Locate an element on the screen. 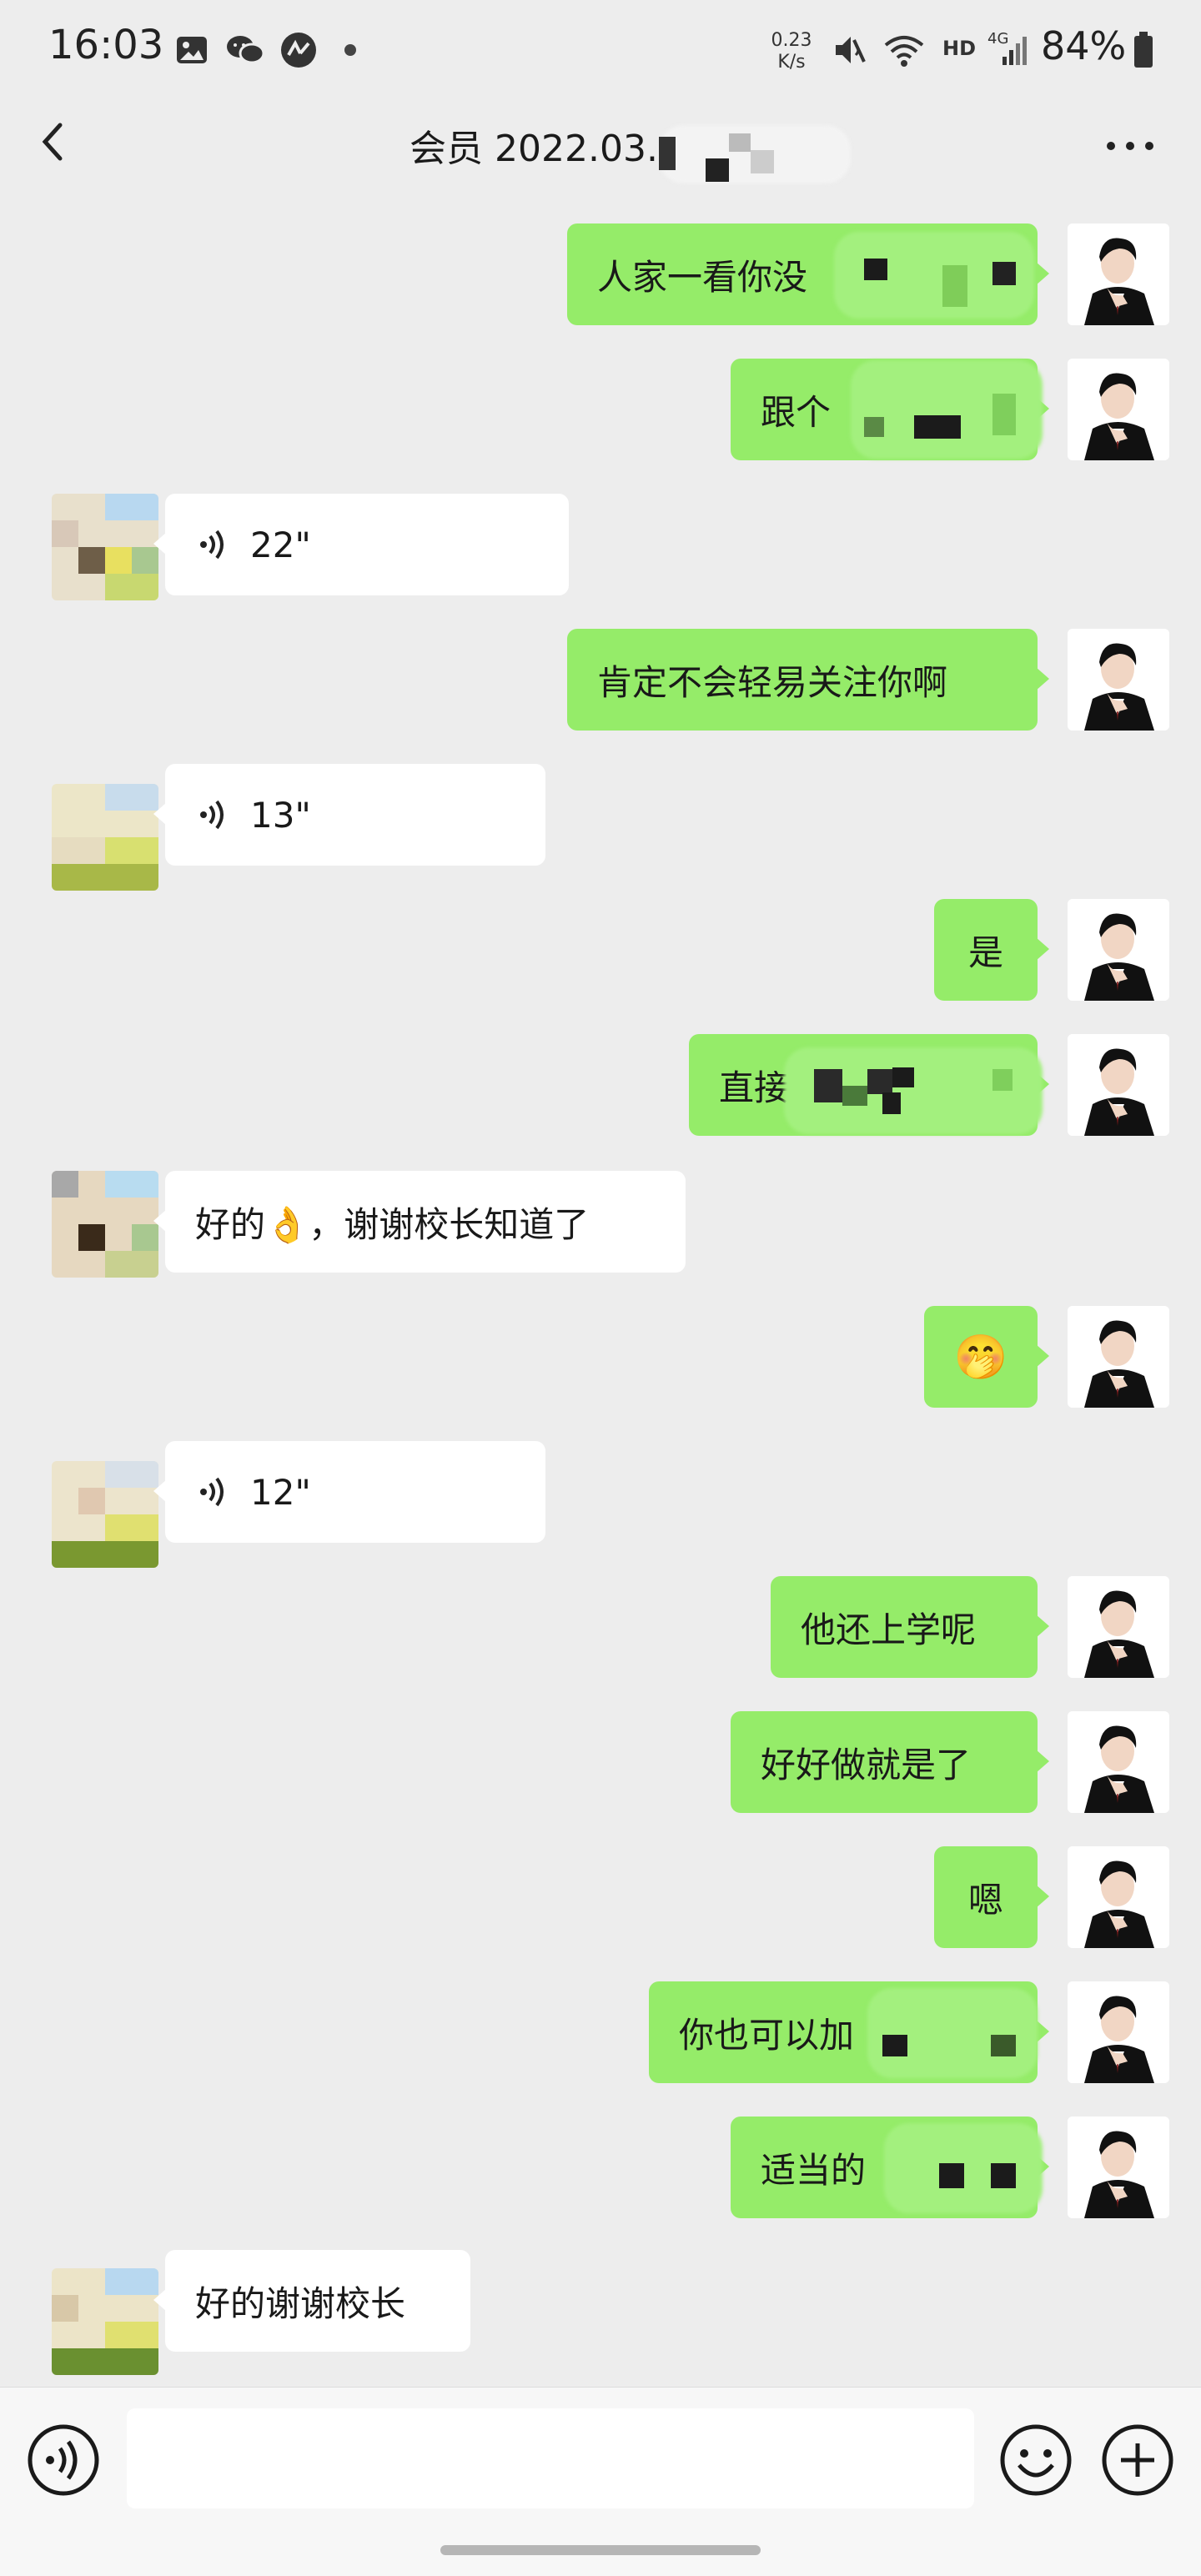 This screenshot has width=1201, height=2576. emoji-bubble-me: 🤭 is located at coordinates (987, 1357).